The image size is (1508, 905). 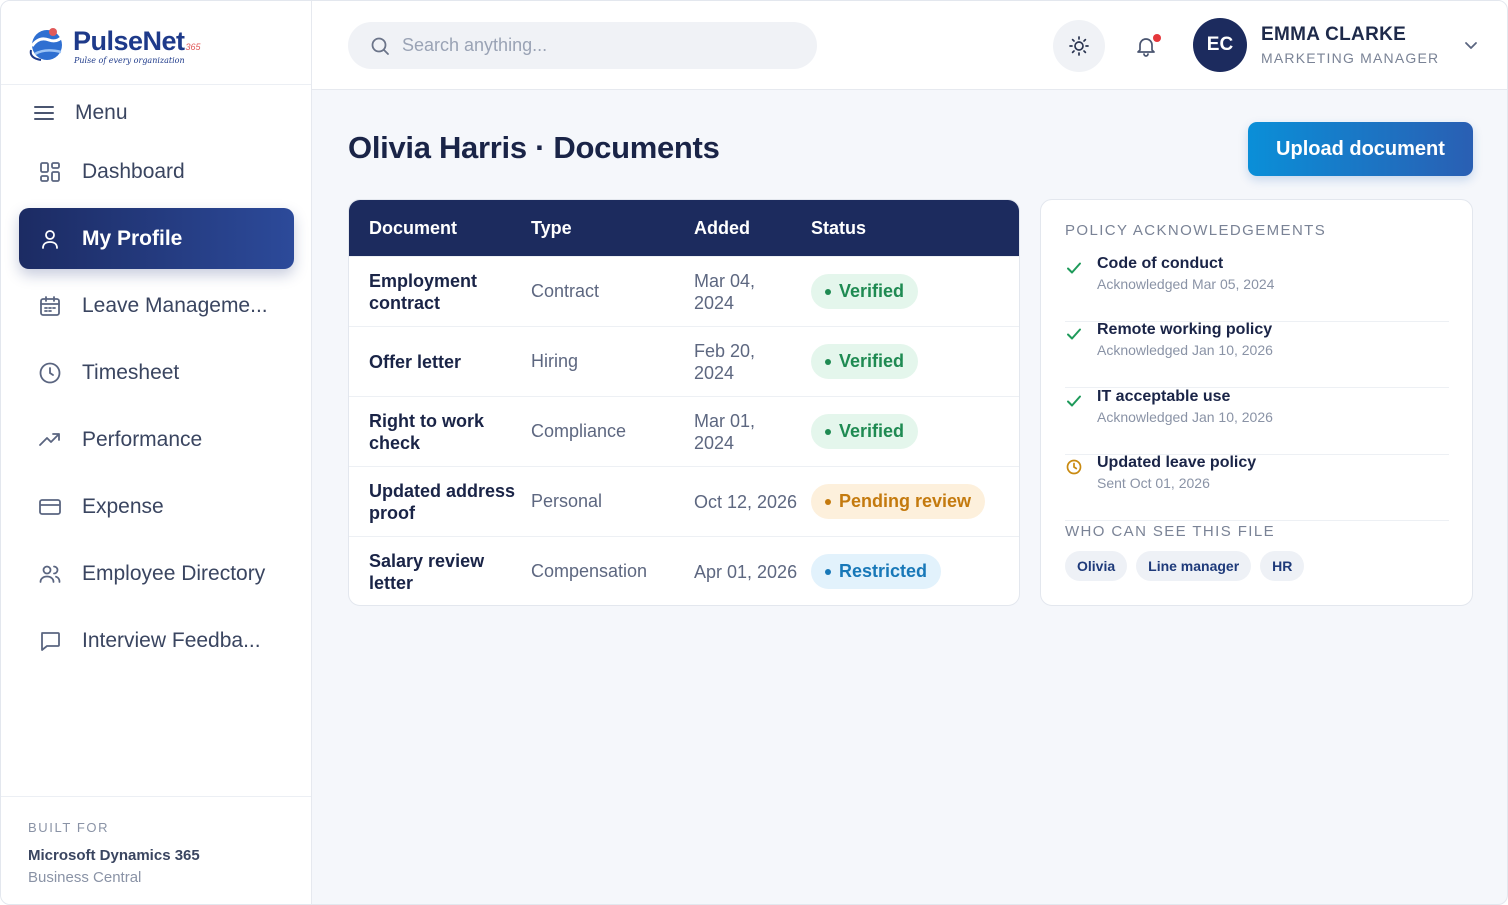 I want to click on brand-name: PulseNet, so click(x=129, y=40).